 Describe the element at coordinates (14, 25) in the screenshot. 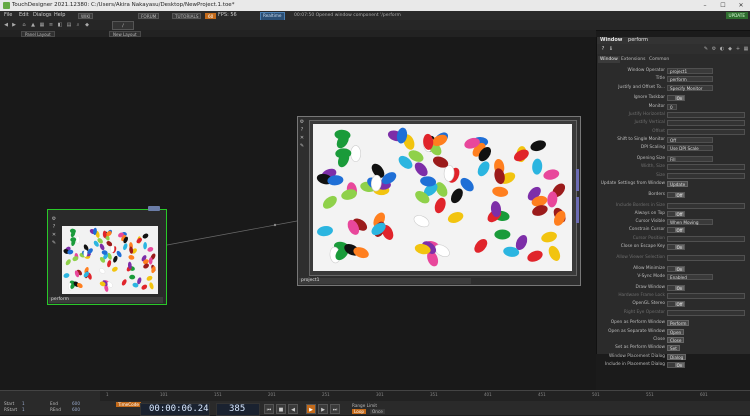

I see `forward-arrow-icon: ▶` at that location.